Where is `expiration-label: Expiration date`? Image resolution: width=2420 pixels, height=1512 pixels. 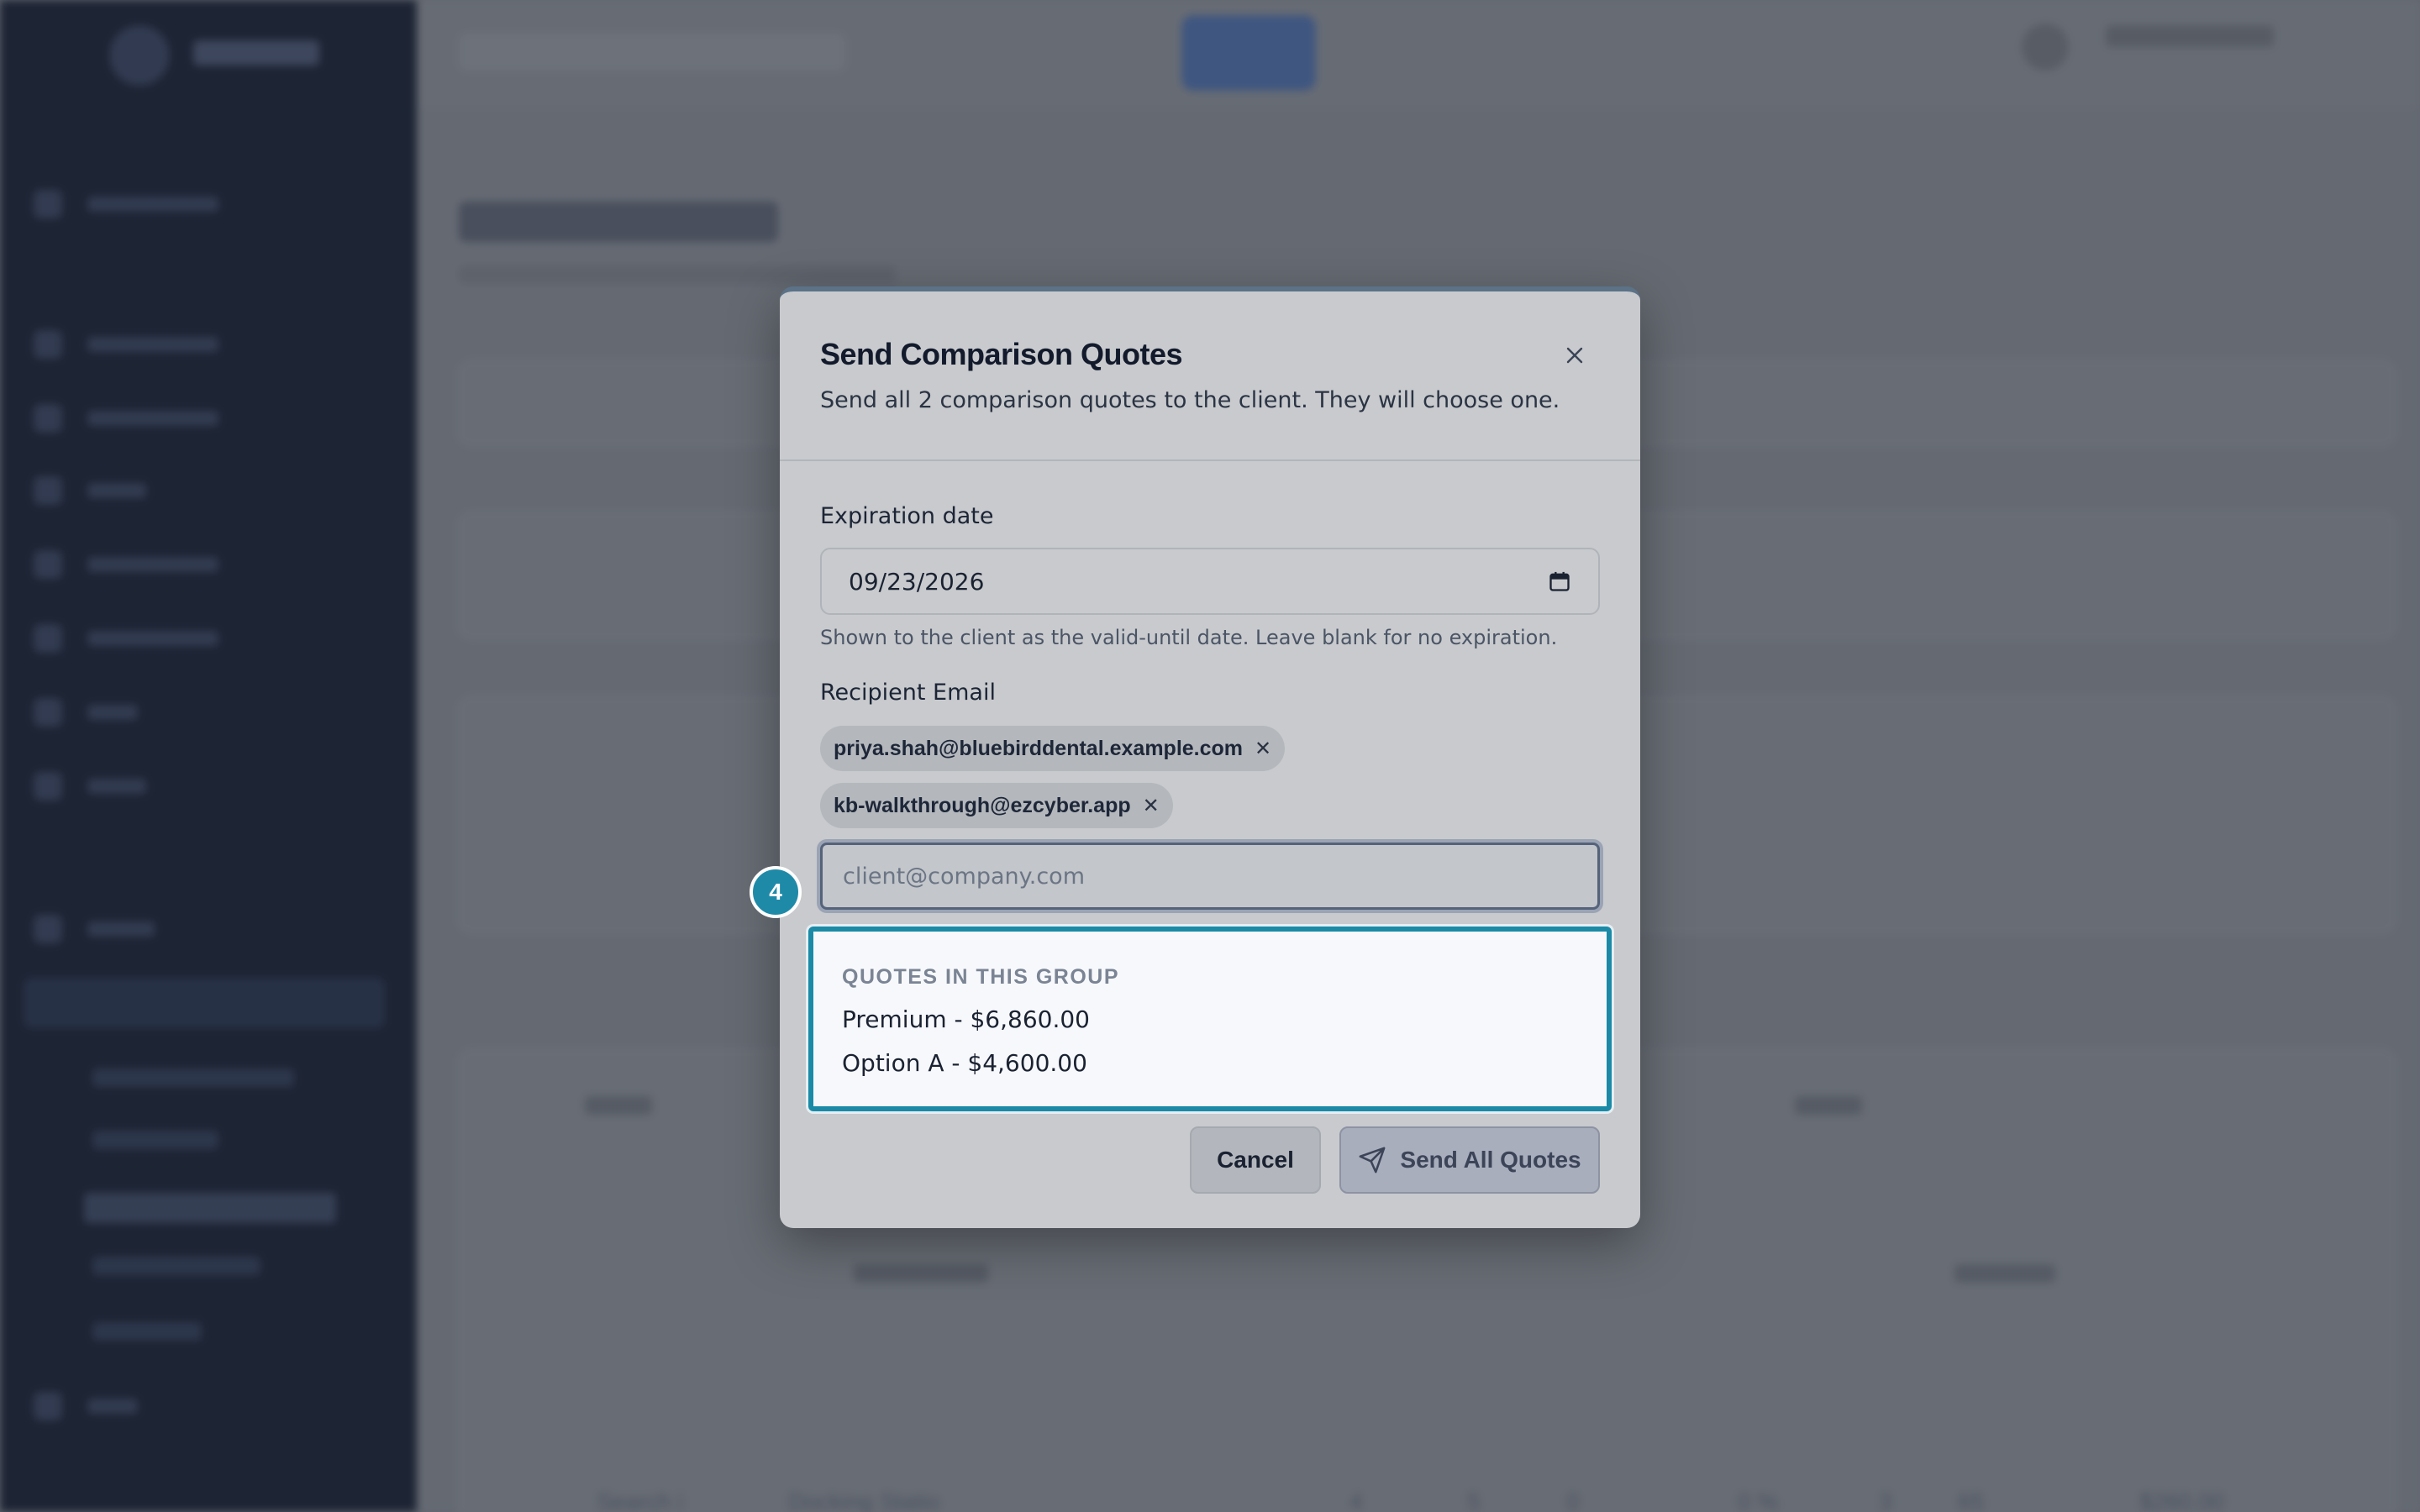
expiration-label: Expiration date is located at coordinates (907, 516).